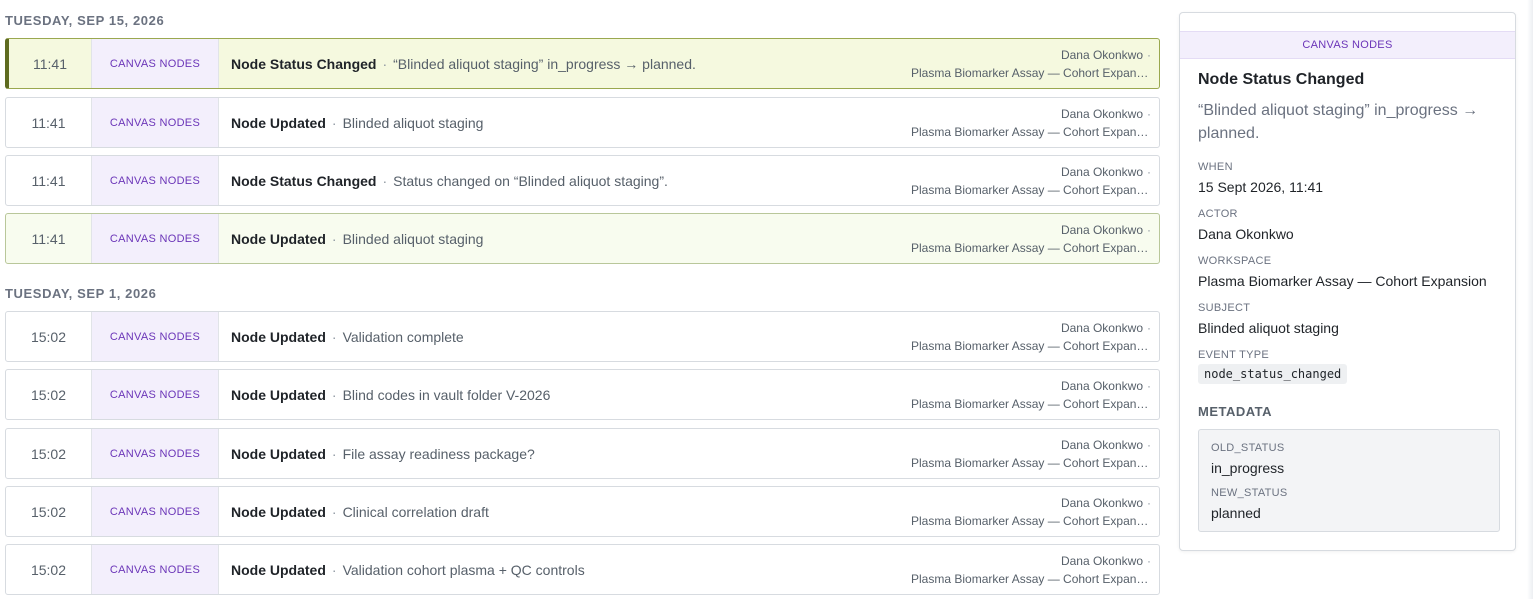 The width and height of the screenshot is (1533, 599). What do you see at coordinates (463, 569) in the screenshot?
I see `event-description: Validation cohort plasma + QC controls` at bounding box center [463, 569].